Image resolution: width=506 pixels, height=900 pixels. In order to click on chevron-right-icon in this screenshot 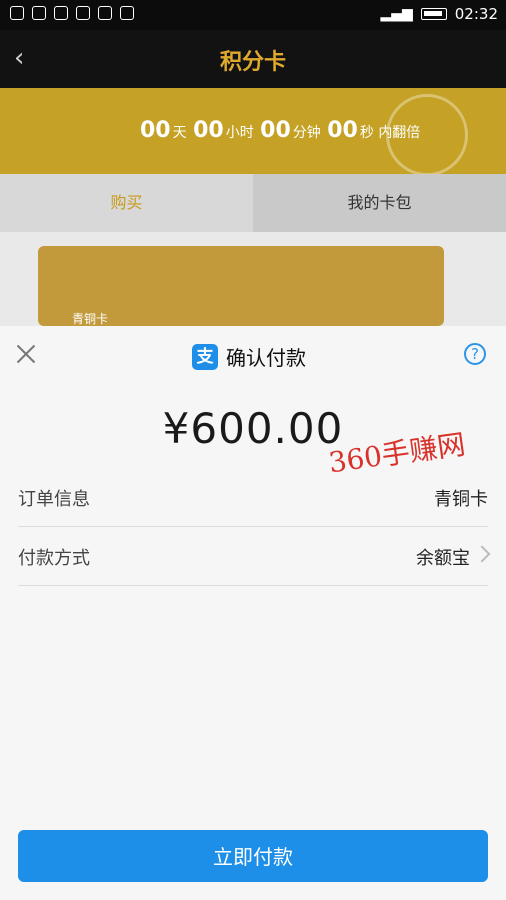, I will do `click(482, 554)`.